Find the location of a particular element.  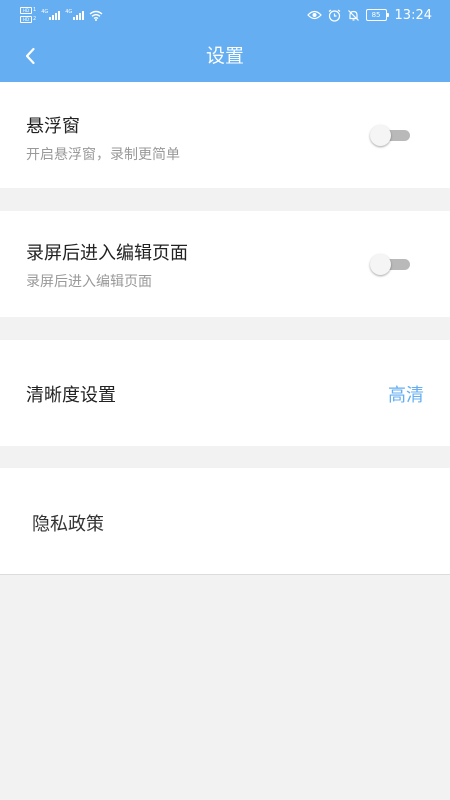

status-bar: HD 1 HD 2 4G 4G 85 13:24 is located at coordinates (225, 15).